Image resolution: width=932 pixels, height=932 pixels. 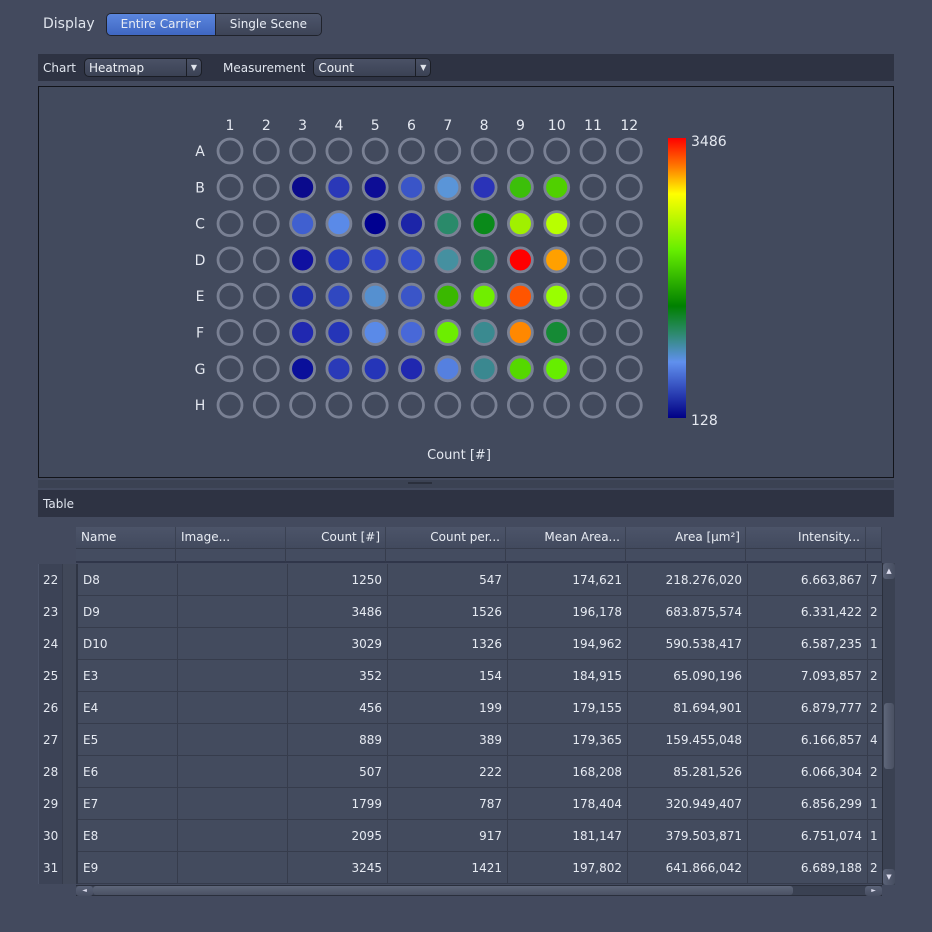 What do you see at coordinates (520, 369) in the screenshot?
I see `well-G9` at bounding box center [520, 369].